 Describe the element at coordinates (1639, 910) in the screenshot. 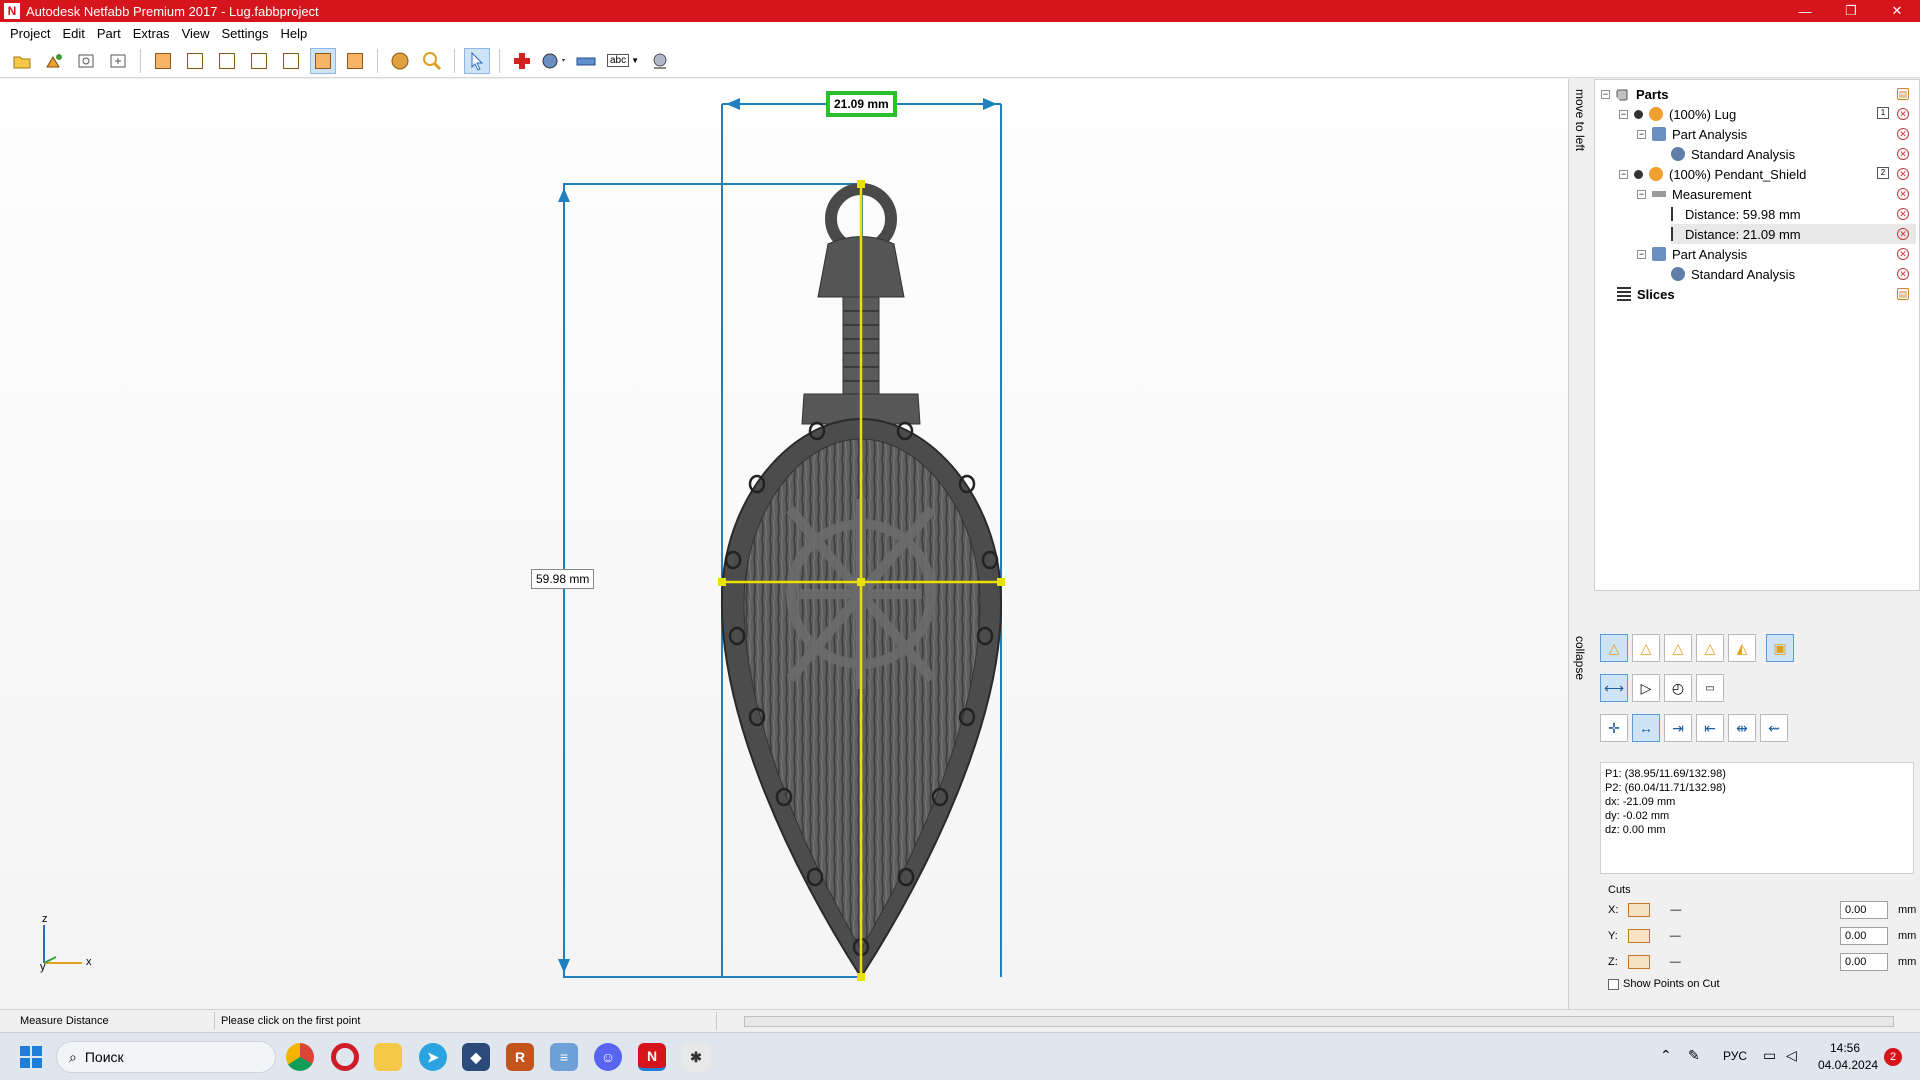

I see `cut-x-toggle` at that location.